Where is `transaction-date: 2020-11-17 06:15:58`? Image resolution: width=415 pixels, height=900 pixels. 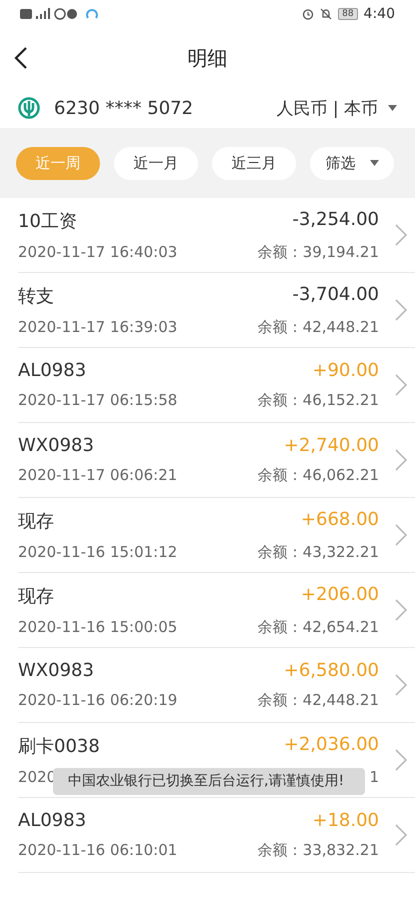 transaction-date: 2020-11-17 06:15:58 is located at coordinates (98, 400).